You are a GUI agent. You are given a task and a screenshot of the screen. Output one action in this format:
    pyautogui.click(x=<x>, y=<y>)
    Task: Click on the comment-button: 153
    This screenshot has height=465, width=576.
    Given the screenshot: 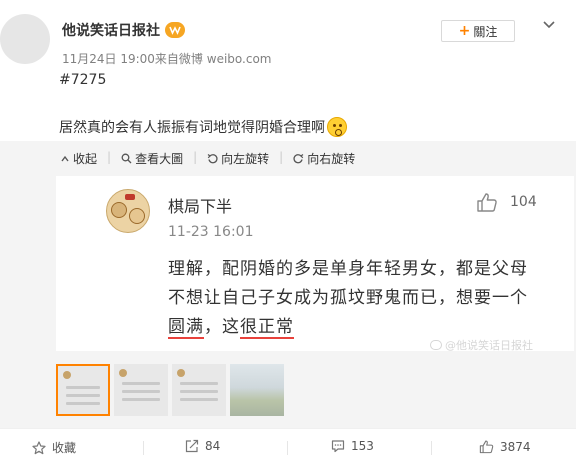 What is the action you would take?
    pyautogui.click(x=352, y=446)
    